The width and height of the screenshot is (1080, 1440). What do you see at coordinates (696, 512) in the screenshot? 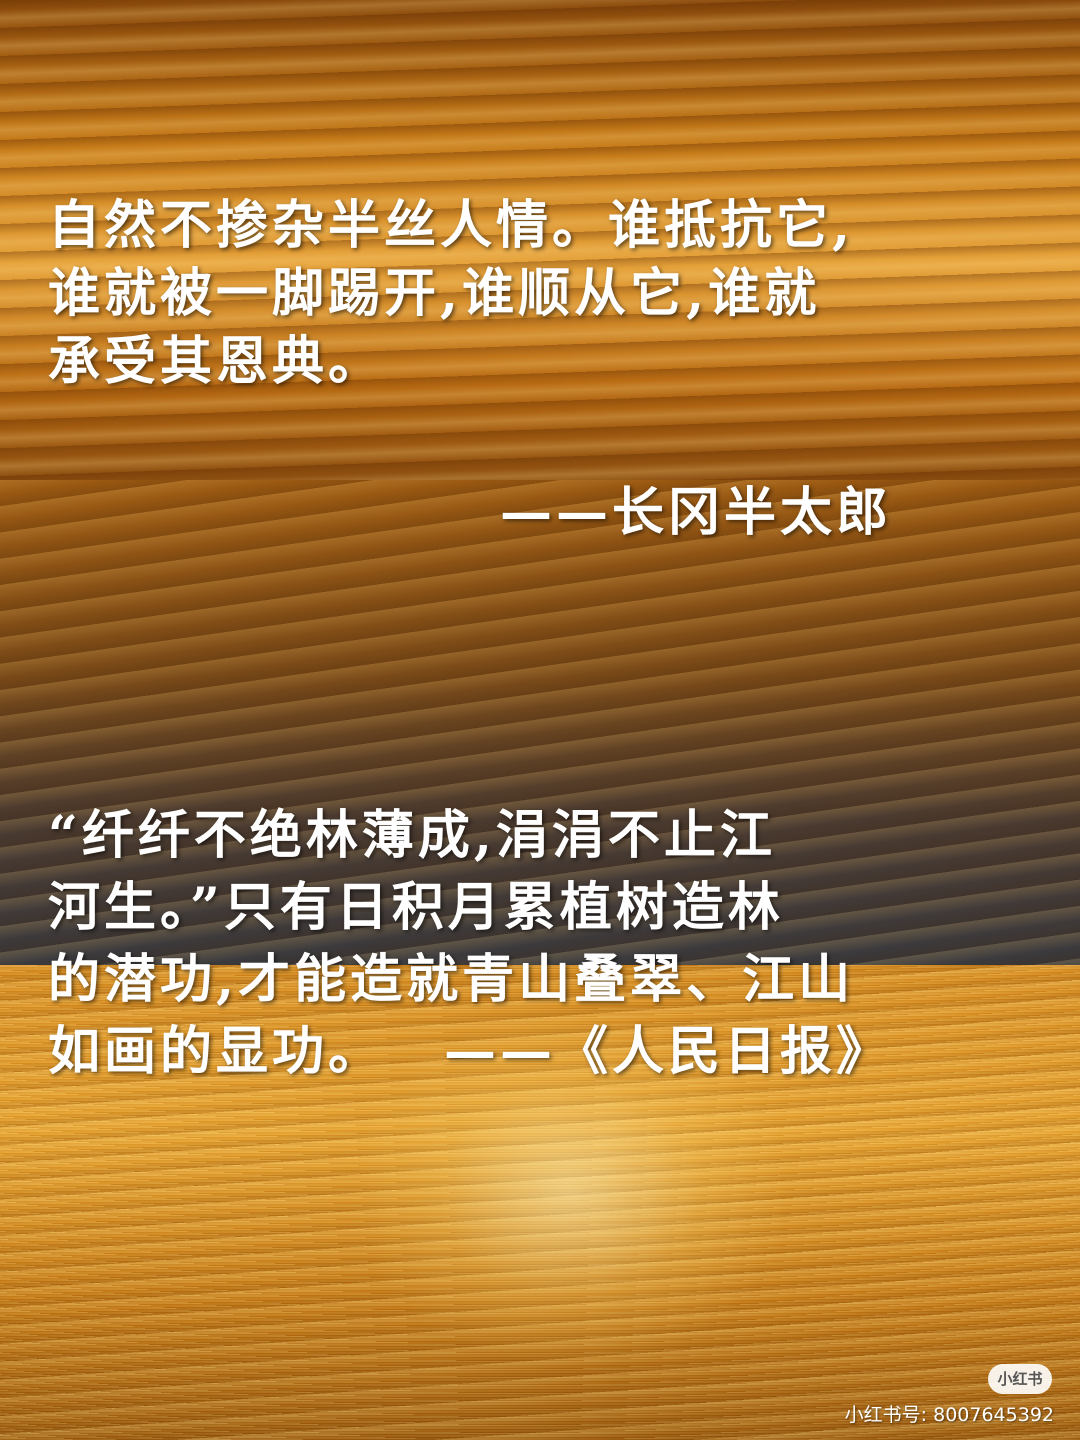
I see `quote-nature-attribution: ——长冈半太郎` at bounding box center [696, 512].